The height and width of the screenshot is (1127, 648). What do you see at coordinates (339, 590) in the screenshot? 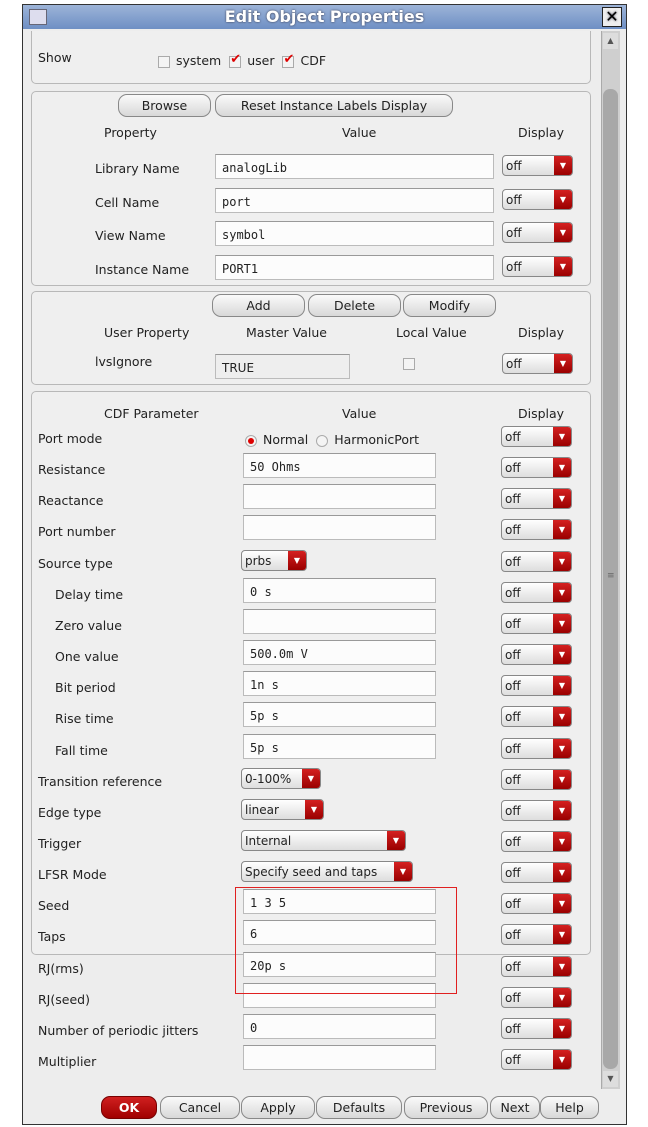
I see `cdf-value-field: 0 s` at bounding box center [339, 590].